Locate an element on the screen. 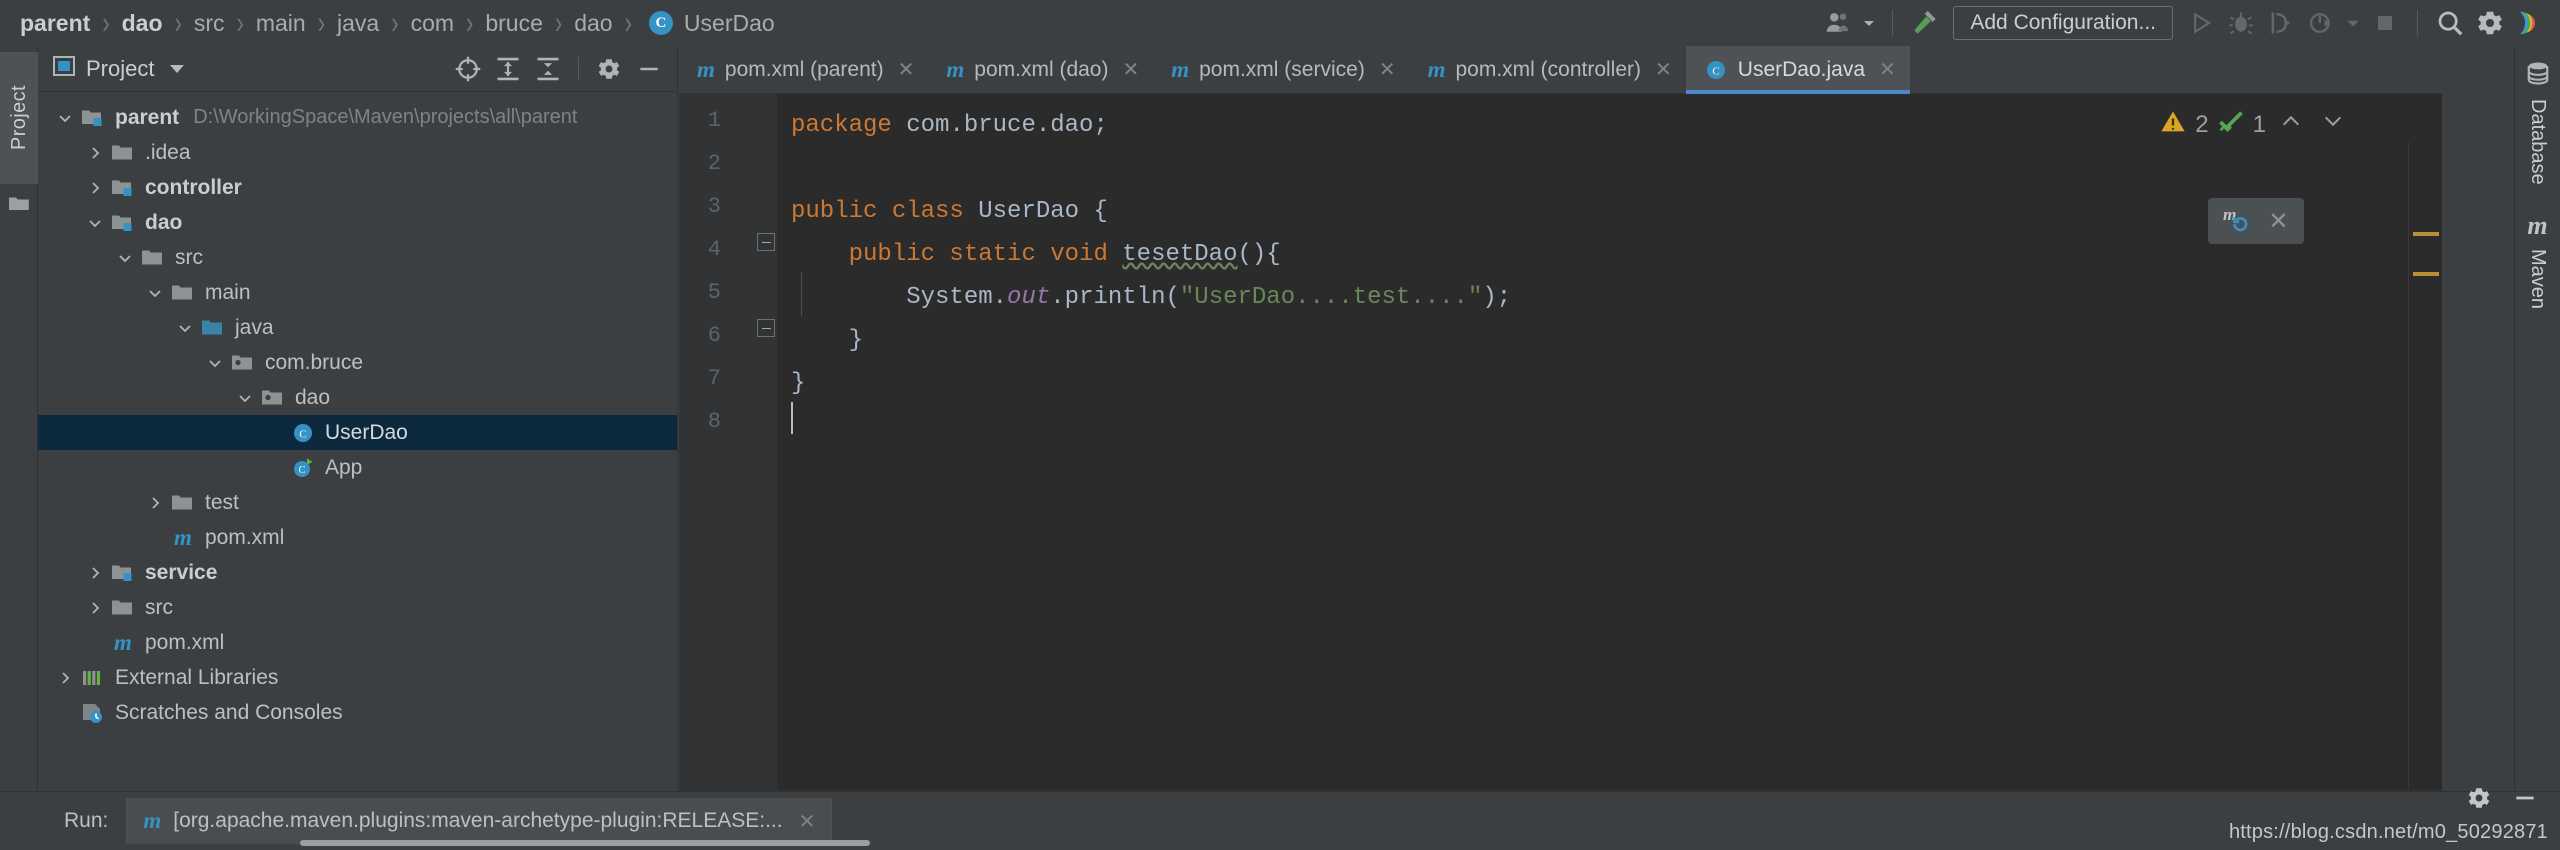 This screenshot has height=850, width=2560. tool-window-tab-database: Database is located at coordinates (2538, 122).